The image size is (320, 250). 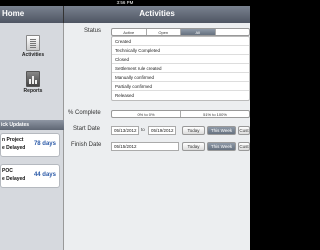 What do you see at coordinates (86, 145) in the screenshot?
I see `finish-date-label: Finish Date` at bounding box center [86, 145].